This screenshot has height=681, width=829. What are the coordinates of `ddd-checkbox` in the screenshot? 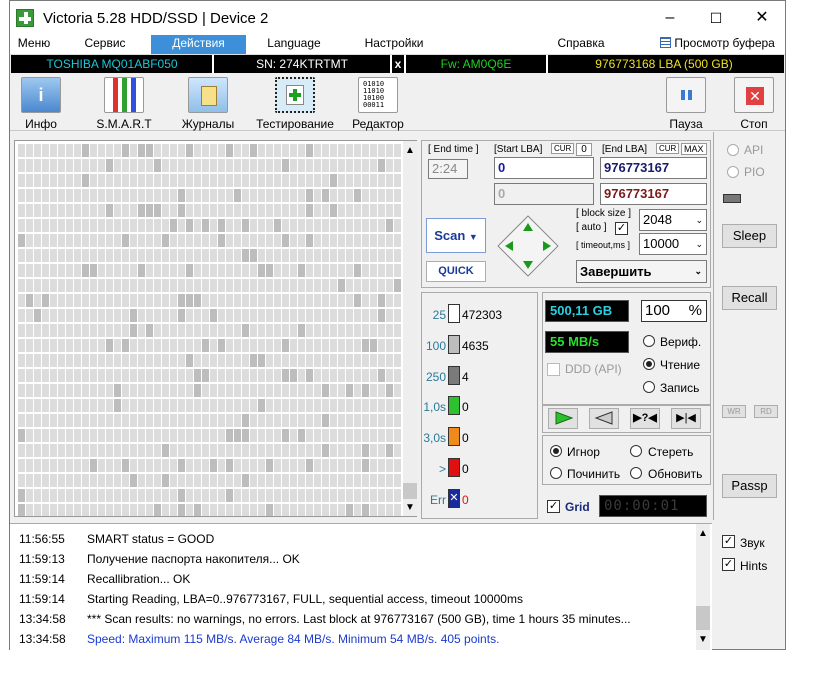 It's located at (553, 369).